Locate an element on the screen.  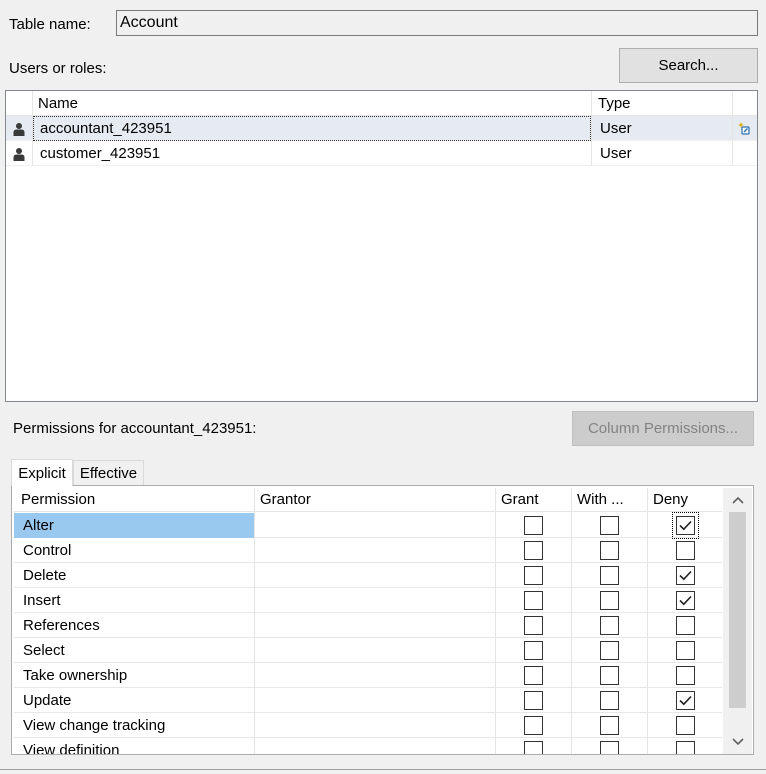
permission-name: Insert is located at coordinates (42, 600).